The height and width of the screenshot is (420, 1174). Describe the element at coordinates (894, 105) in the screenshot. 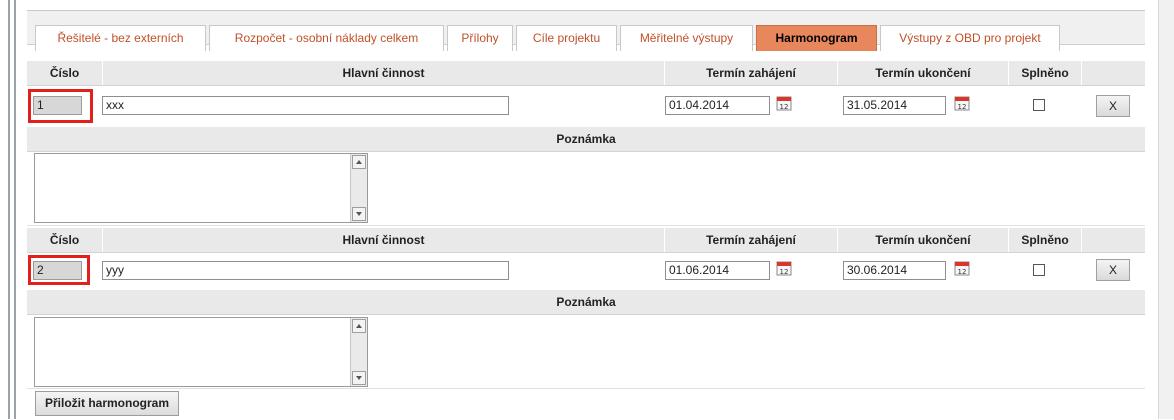

I see `end-date-input: 31.05.2014` at that location.